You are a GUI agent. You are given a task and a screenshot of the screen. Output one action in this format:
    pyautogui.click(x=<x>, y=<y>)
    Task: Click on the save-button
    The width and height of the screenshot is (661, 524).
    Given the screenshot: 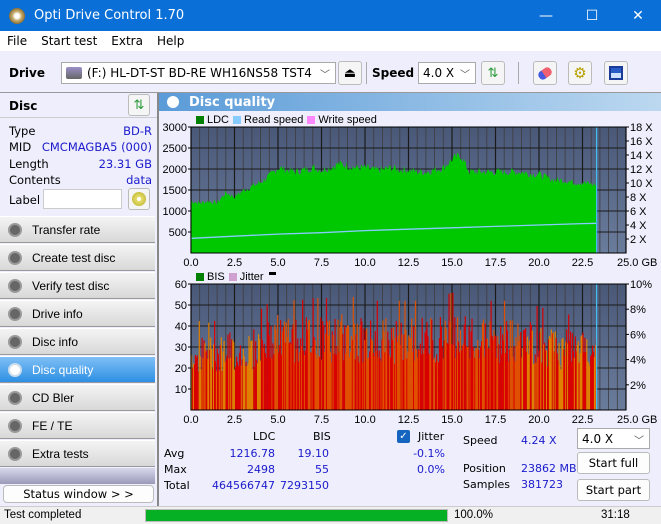 What is the action you would take?
    pyautogui.click(x=616, y=73)
    